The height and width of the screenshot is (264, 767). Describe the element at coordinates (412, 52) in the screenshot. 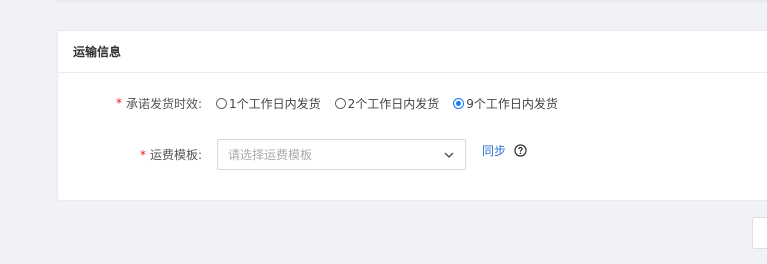

I see `section-title: 运输信息` at that location.